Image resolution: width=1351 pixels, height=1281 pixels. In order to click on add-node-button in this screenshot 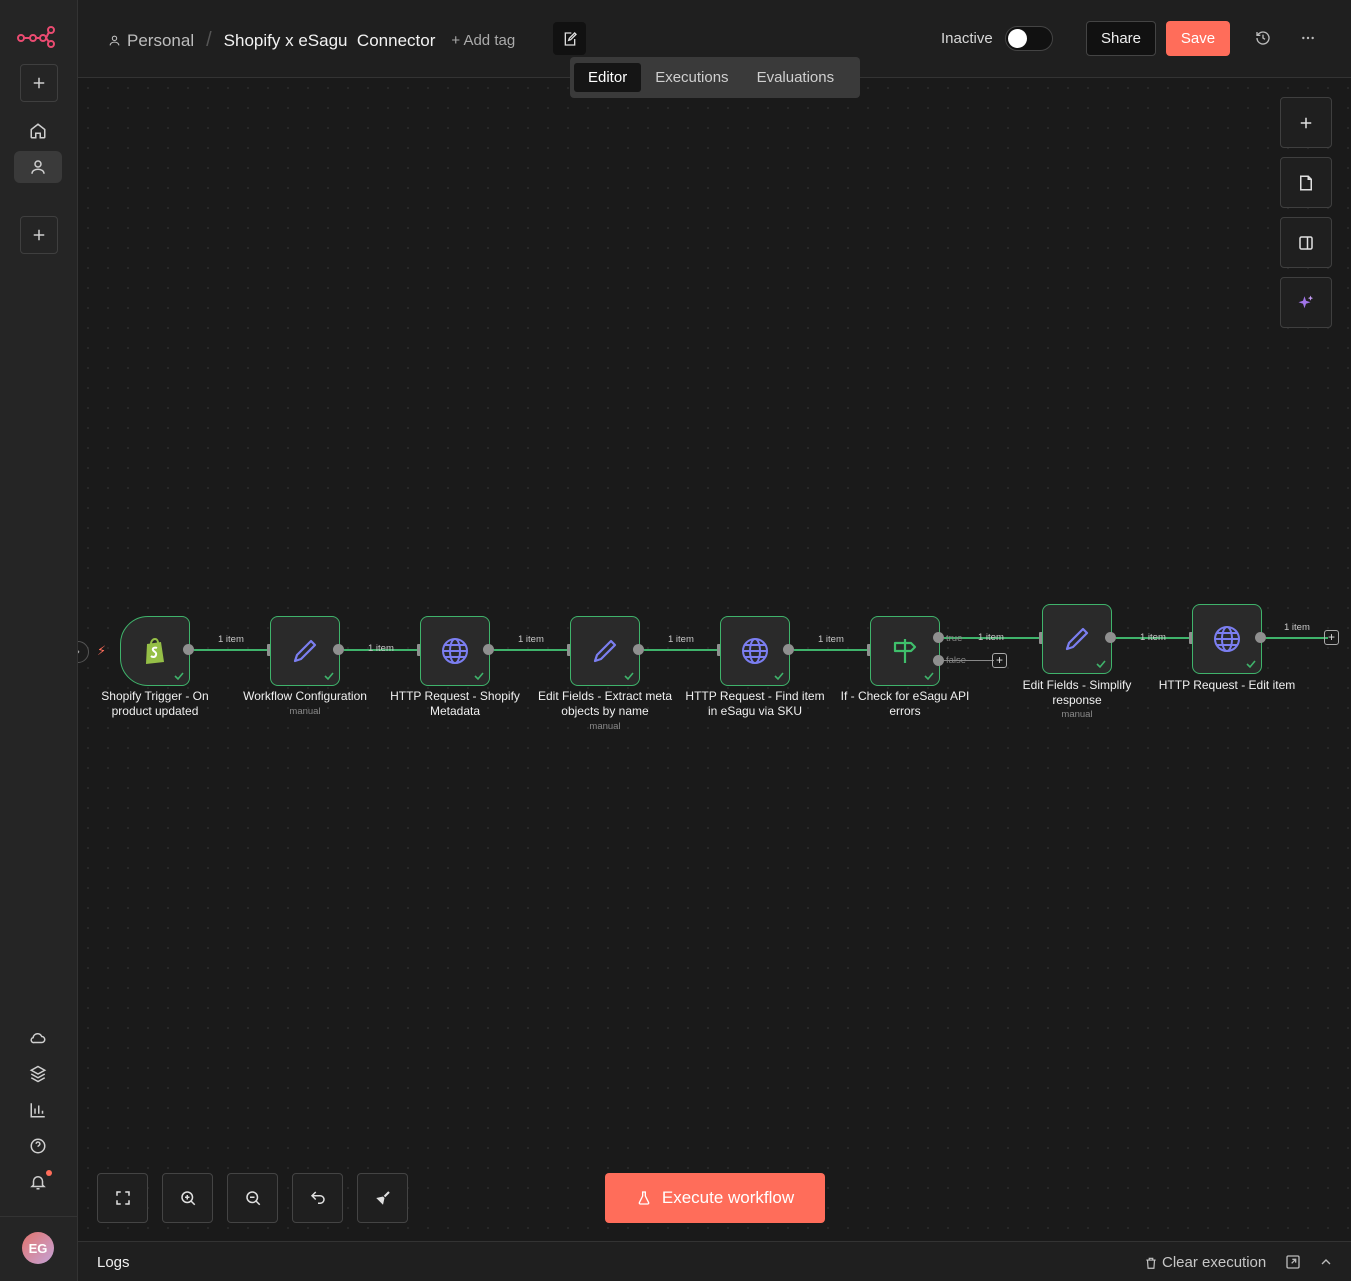, I will do `click(1306, 122)`.